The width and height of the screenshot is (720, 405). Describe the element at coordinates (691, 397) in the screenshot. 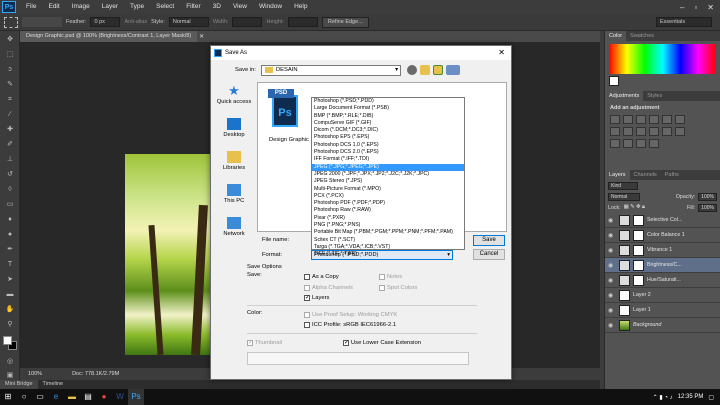

I see `clock: 12:35 PM` at that location.